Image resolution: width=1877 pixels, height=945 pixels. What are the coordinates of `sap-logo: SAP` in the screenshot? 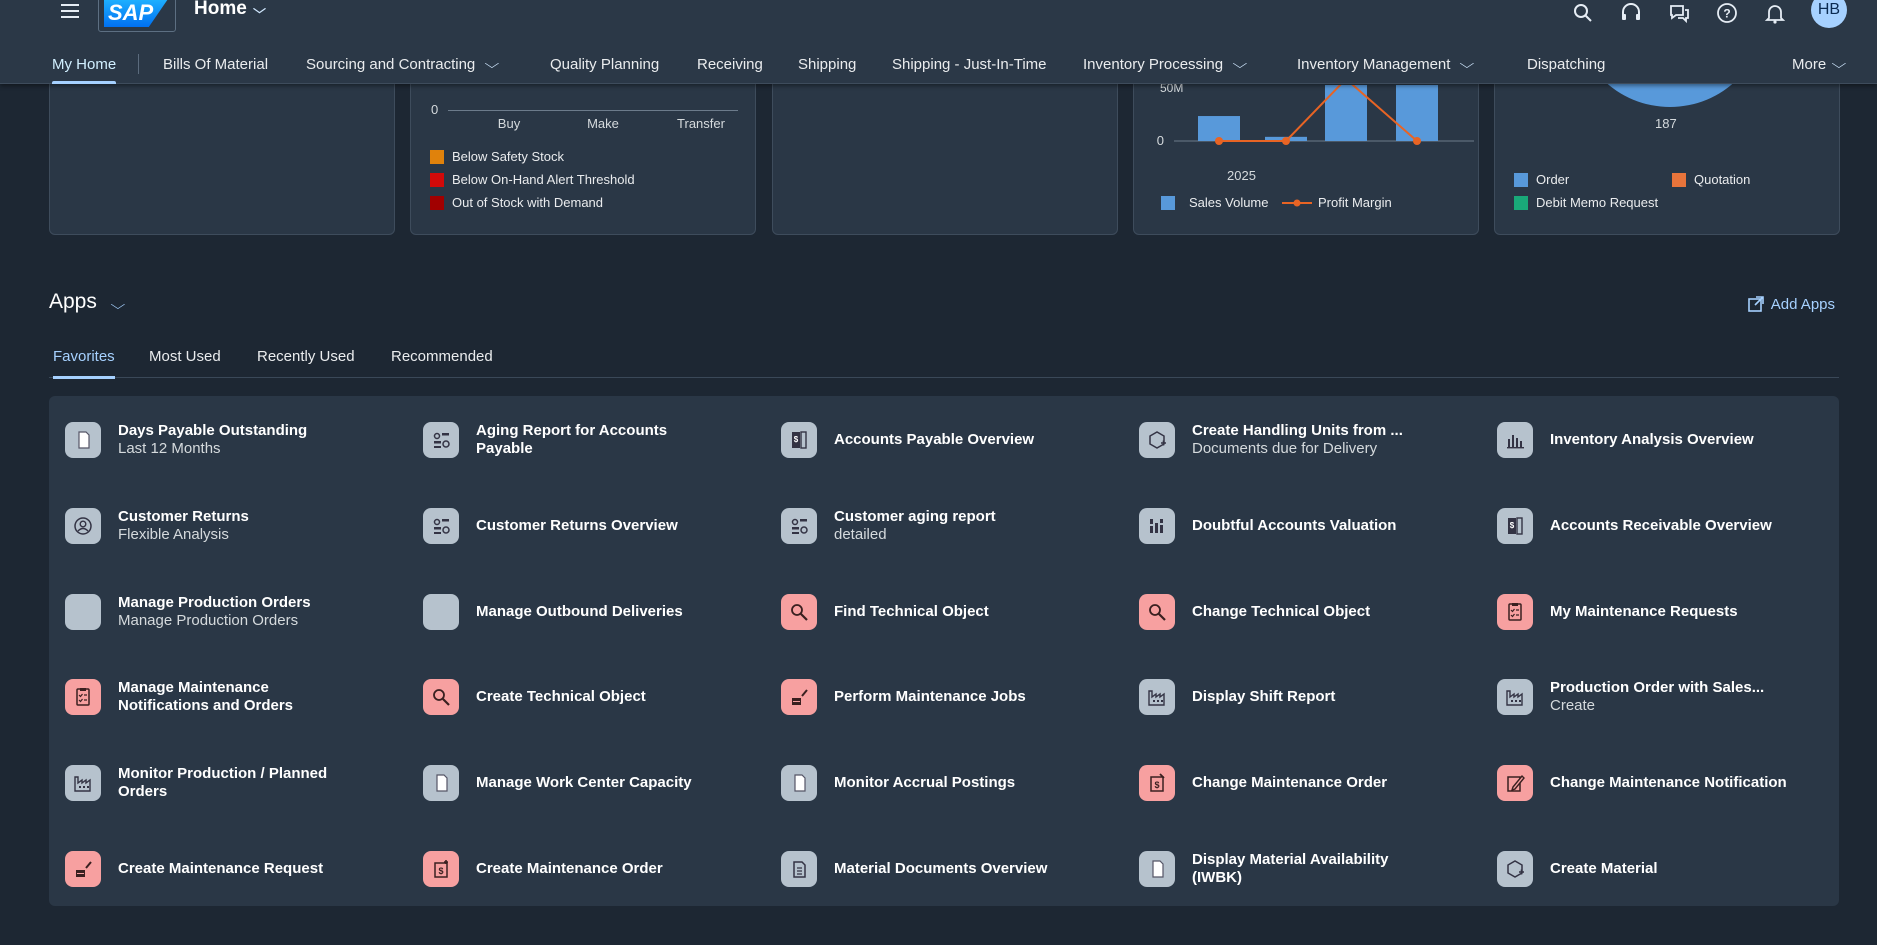 It's located at (137, 16).